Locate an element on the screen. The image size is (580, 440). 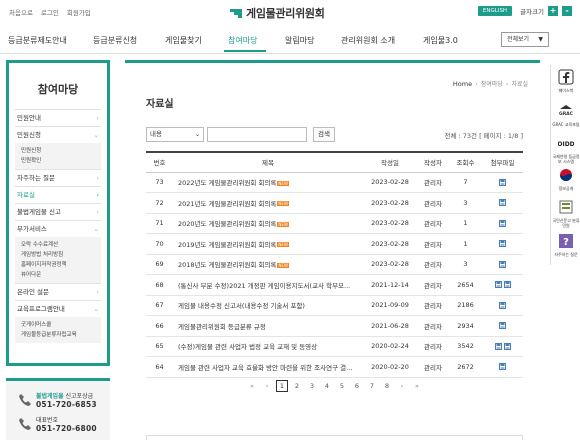
row-title-cell: 2022년도 게임물관리위원회 회의록 NEW is located at coordinates (268, 182).